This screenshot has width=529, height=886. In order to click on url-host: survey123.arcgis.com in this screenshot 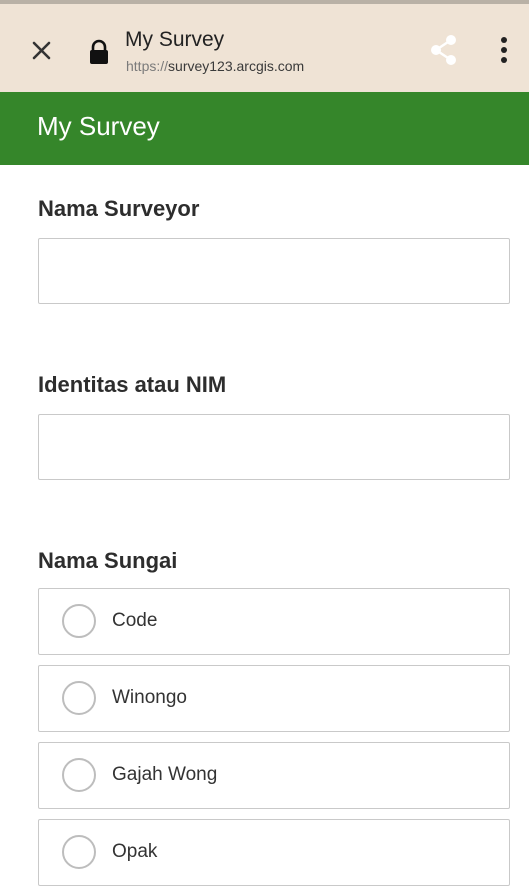, I will do `click(236, 66)`.